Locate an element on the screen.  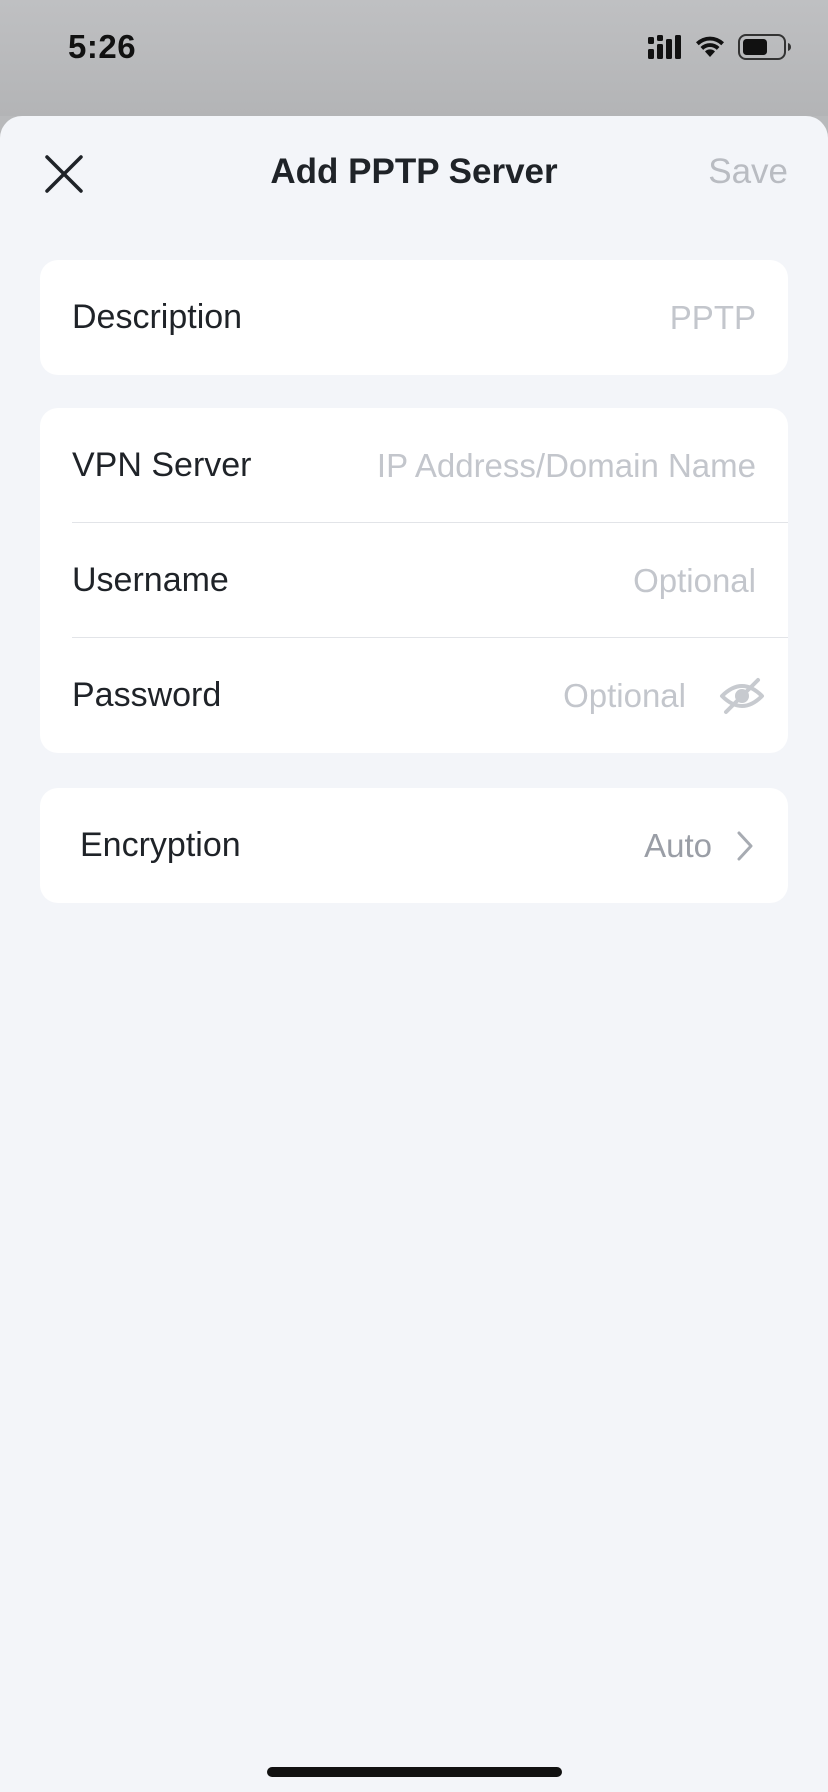
cellular-signal-icon is located at coordinates (664, 47).